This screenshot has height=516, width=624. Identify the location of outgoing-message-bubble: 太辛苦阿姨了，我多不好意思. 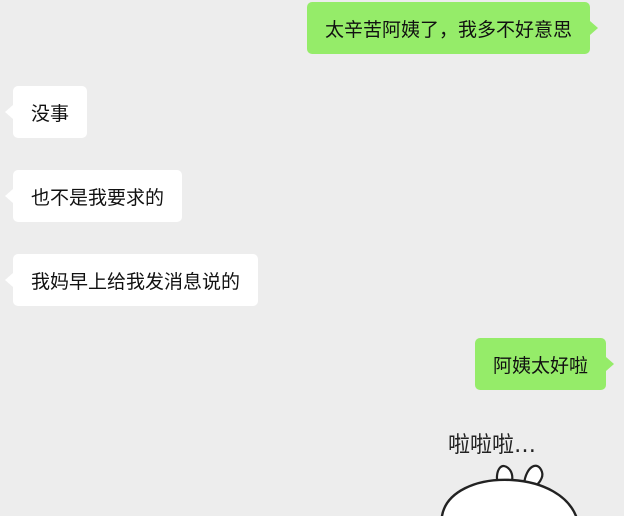
(453, 28).